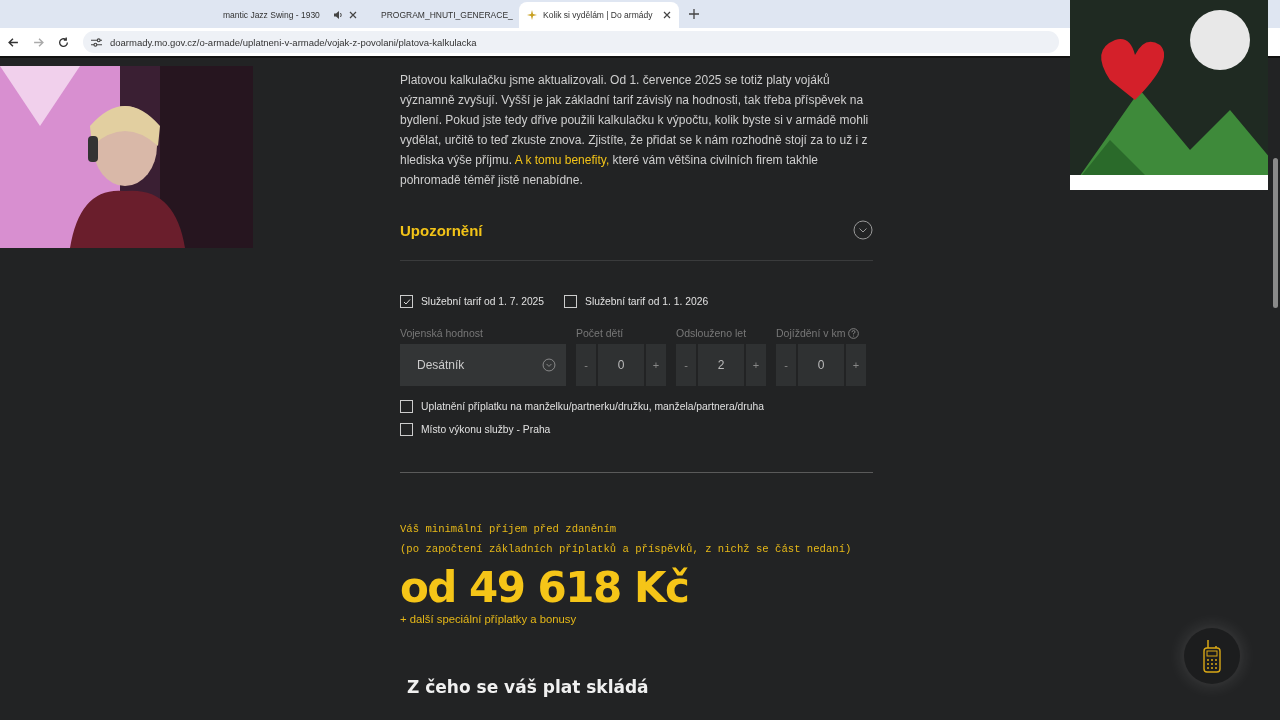 The height and width of the screenshot is (720, 1280). I want to click on result-caption: Váš minimální příjem před zdaněním, so click(509, 529).